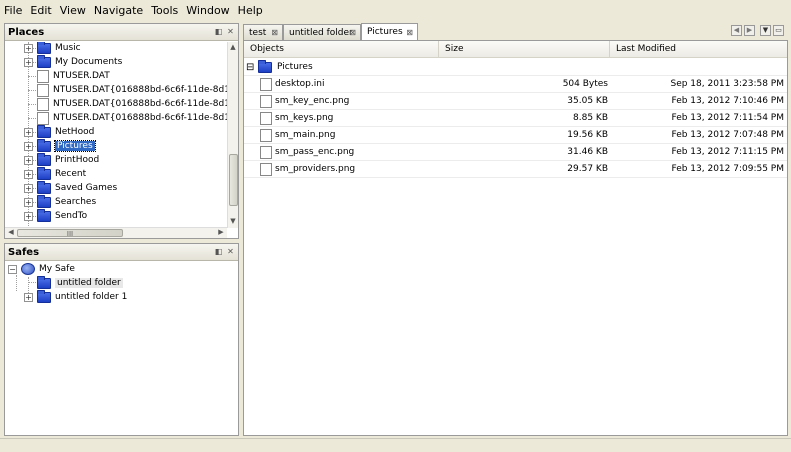 The image size is (791, 452). Describe the element at coordinates (73, 76) in the screenshot. I see `places-item: NTUSER.DAT` at that location.